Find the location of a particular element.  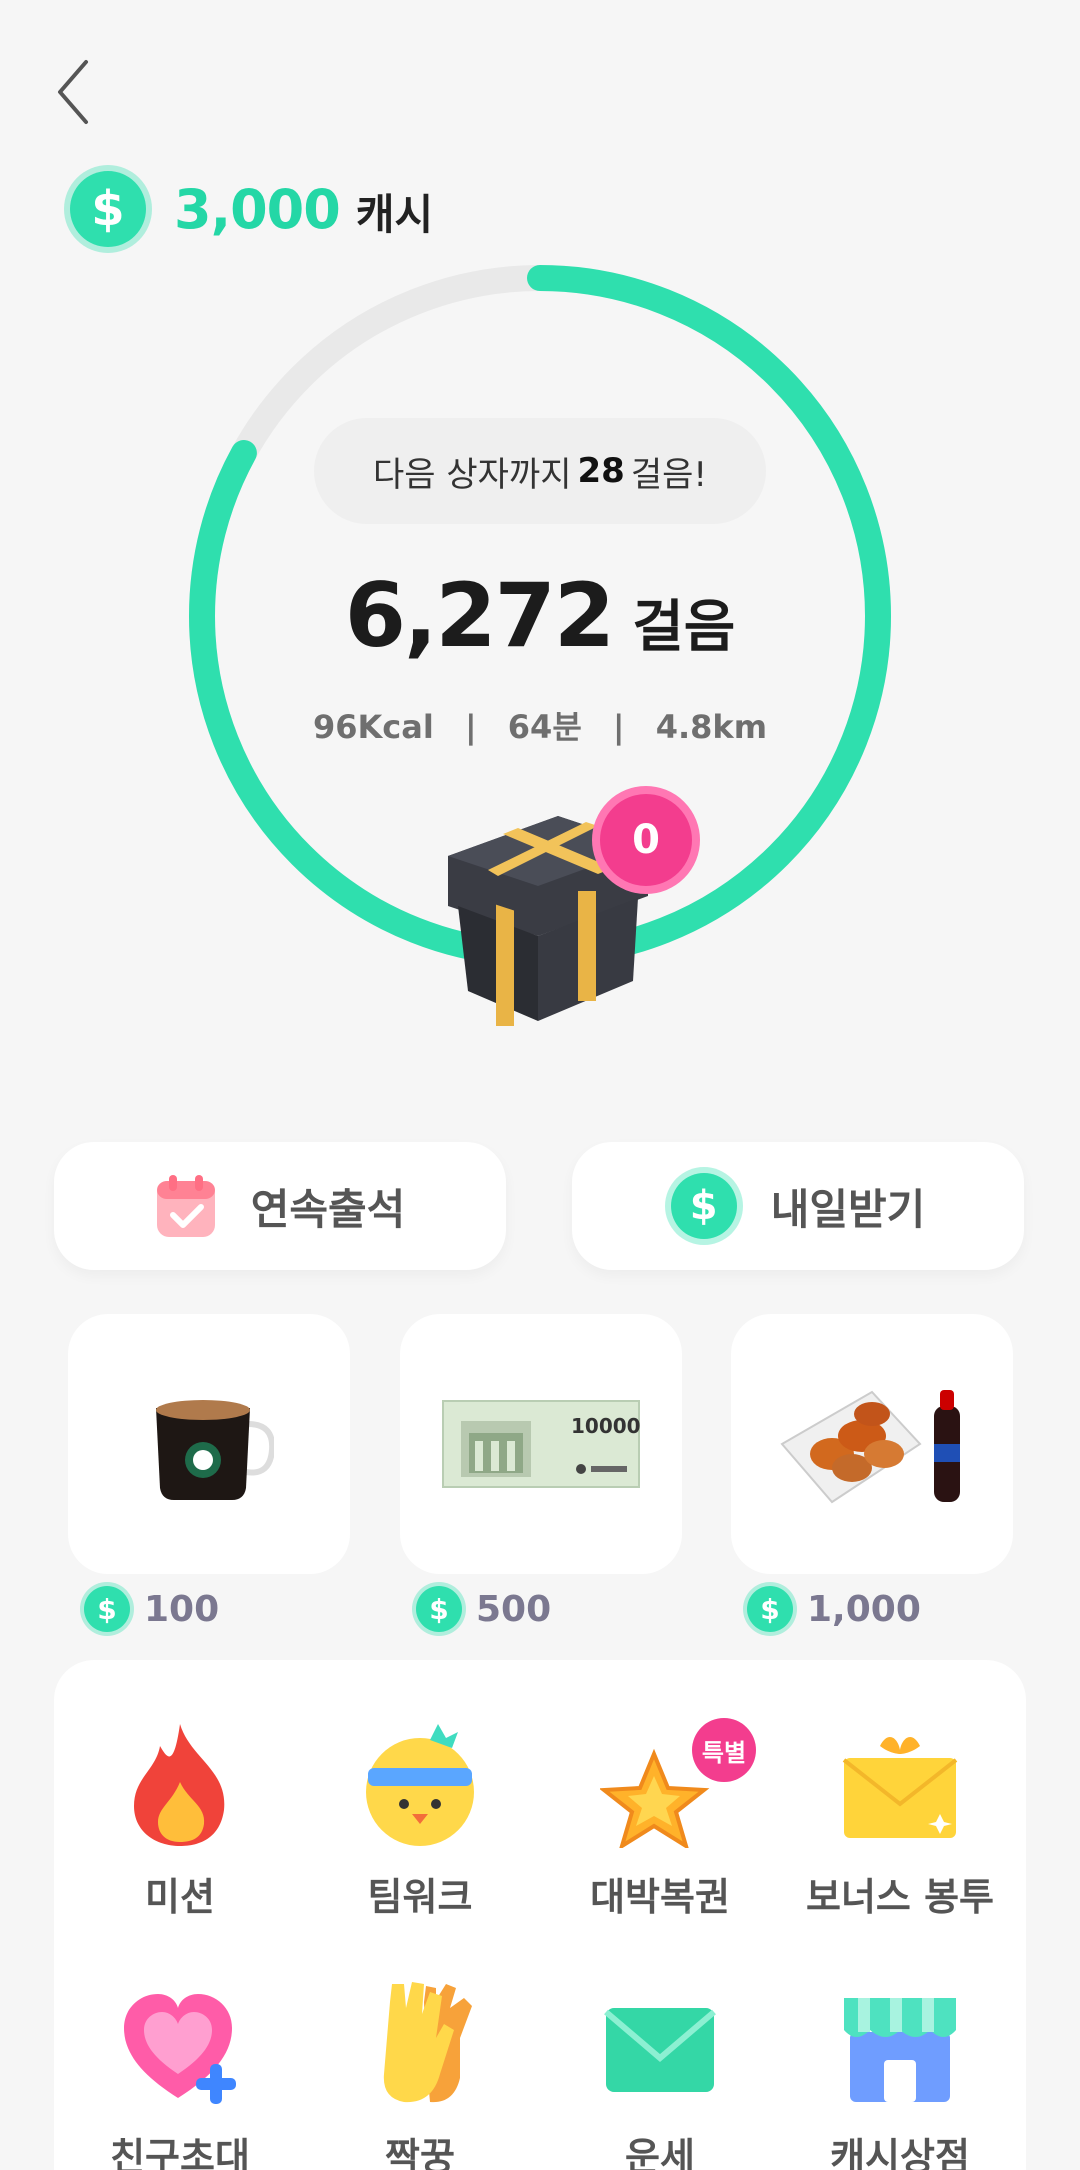

reward-card-gift-certificate: 10000 is located at coordinates (541, 1444).